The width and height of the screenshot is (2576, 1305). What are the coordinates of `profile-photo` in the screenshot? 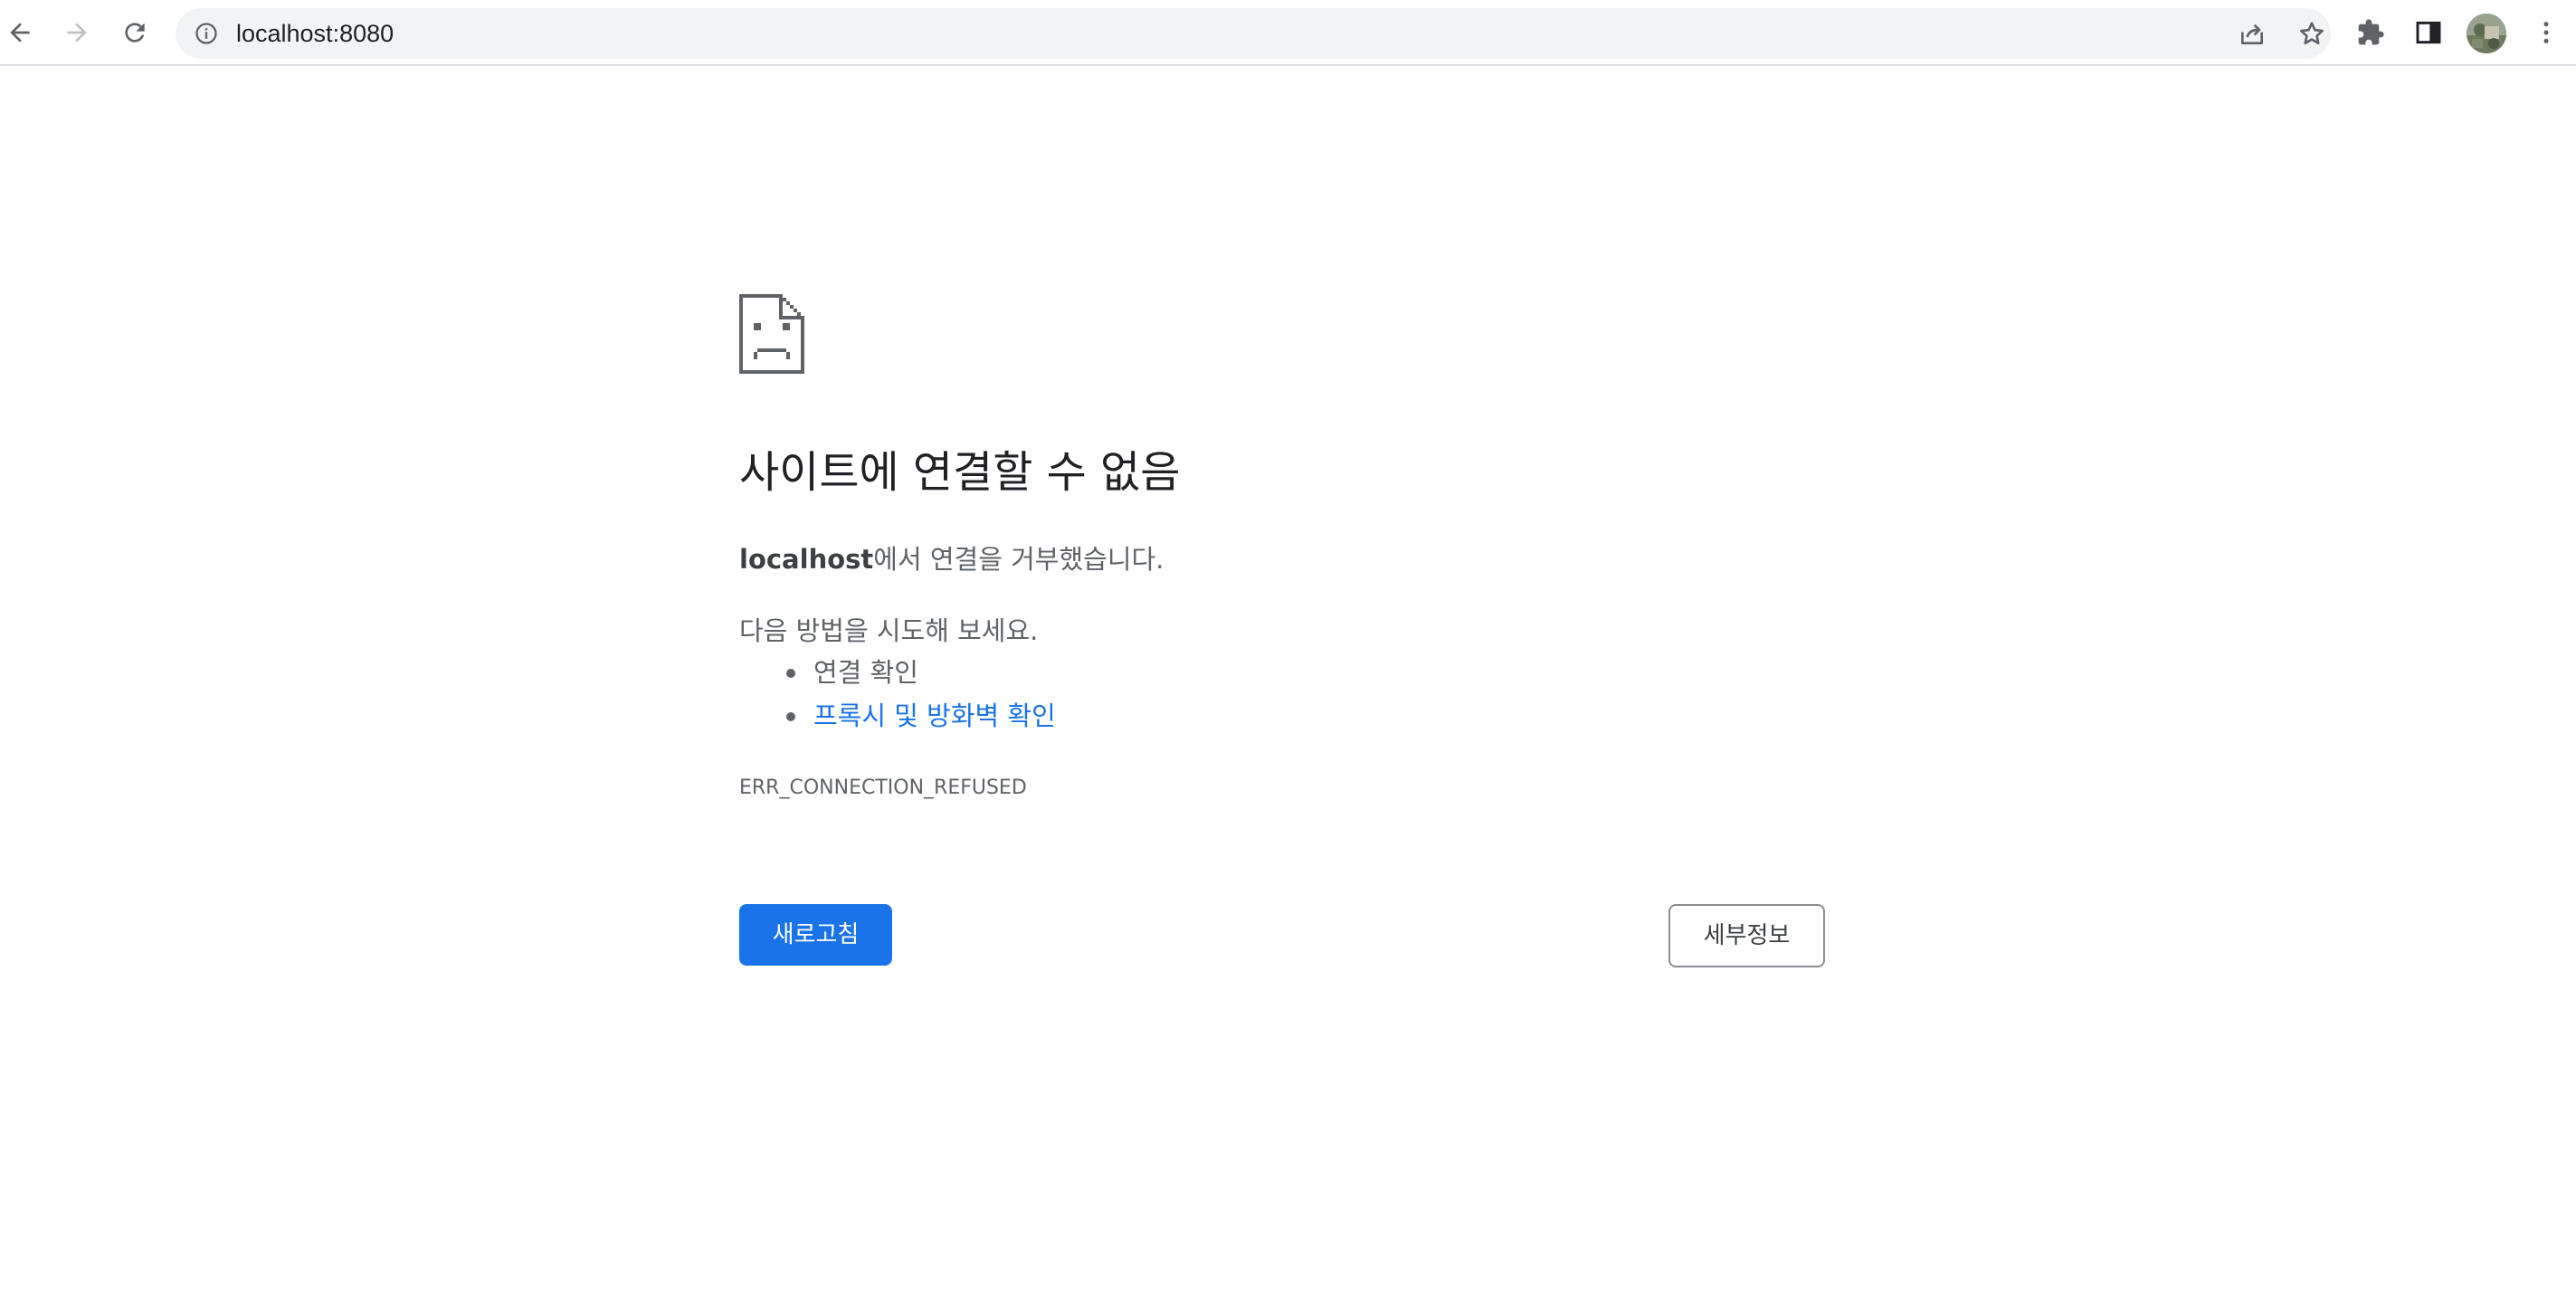 It's located at (2487, 33).